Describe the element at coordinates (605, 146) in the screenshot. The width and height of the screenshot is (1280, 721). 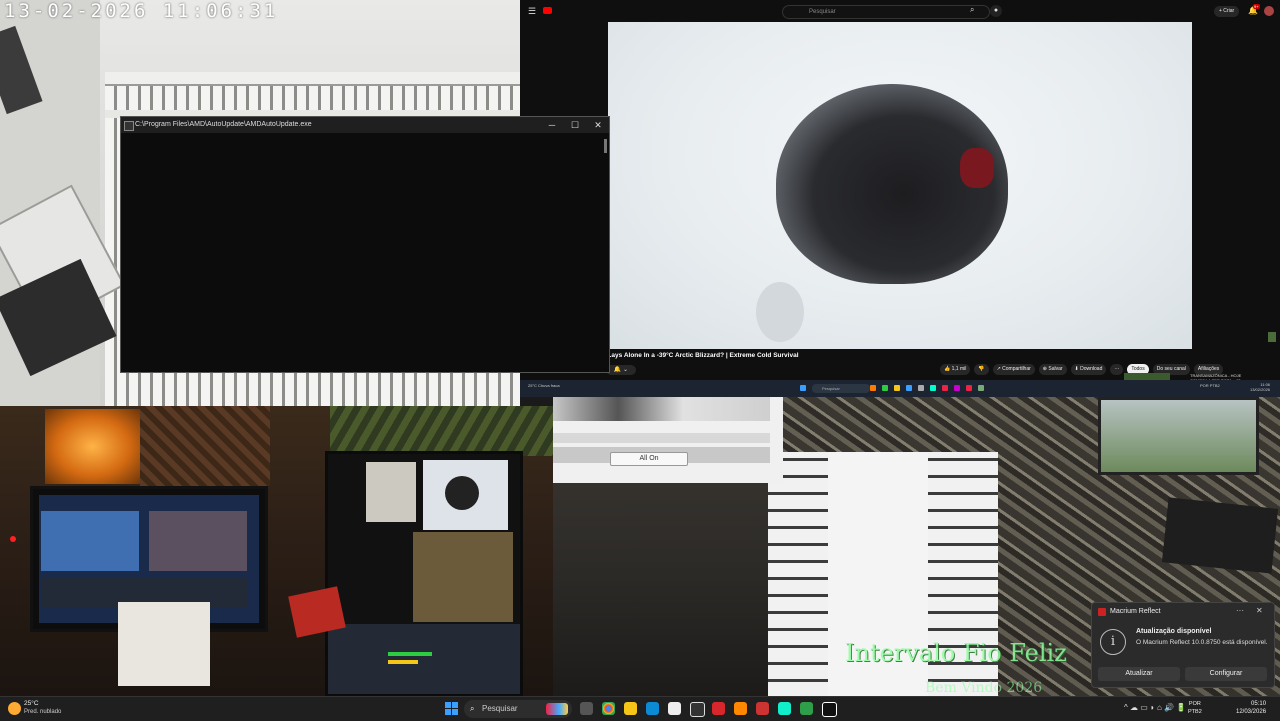
I see `scrollbar` at that location.